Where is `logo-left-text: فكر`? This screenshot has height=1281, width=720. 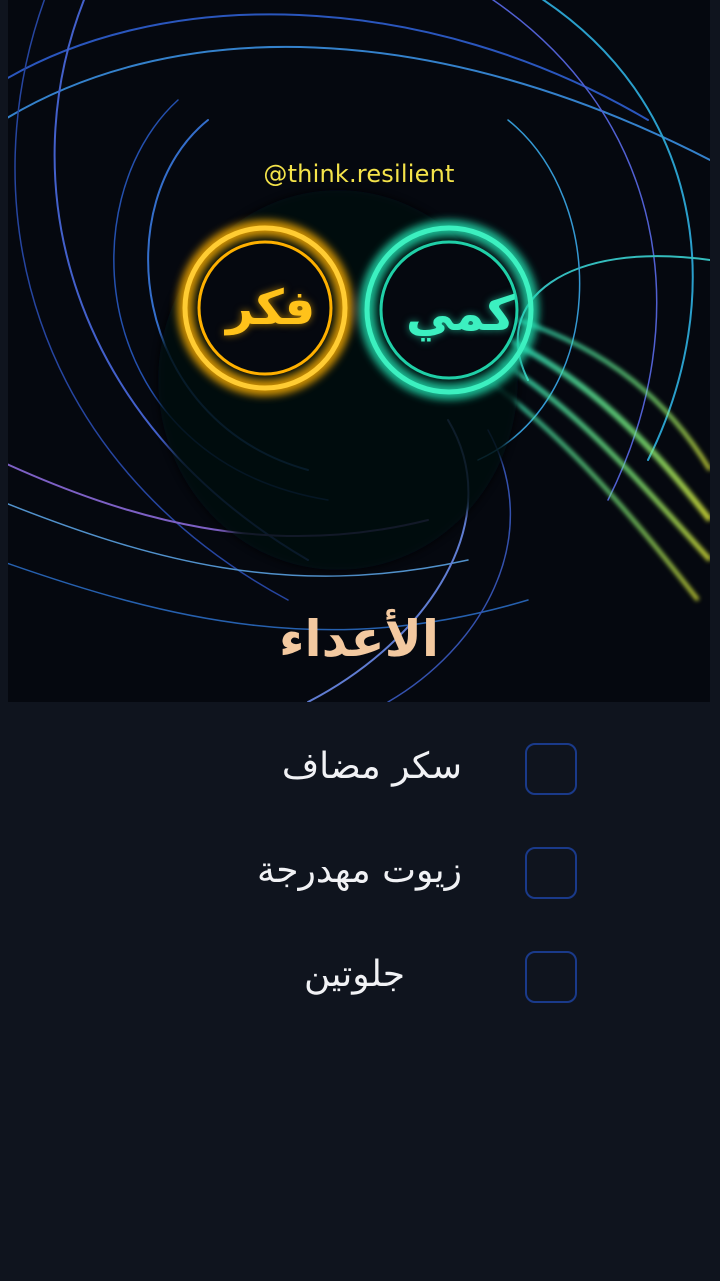 logo-left-text: فكر is located at coordinates (271, 308).